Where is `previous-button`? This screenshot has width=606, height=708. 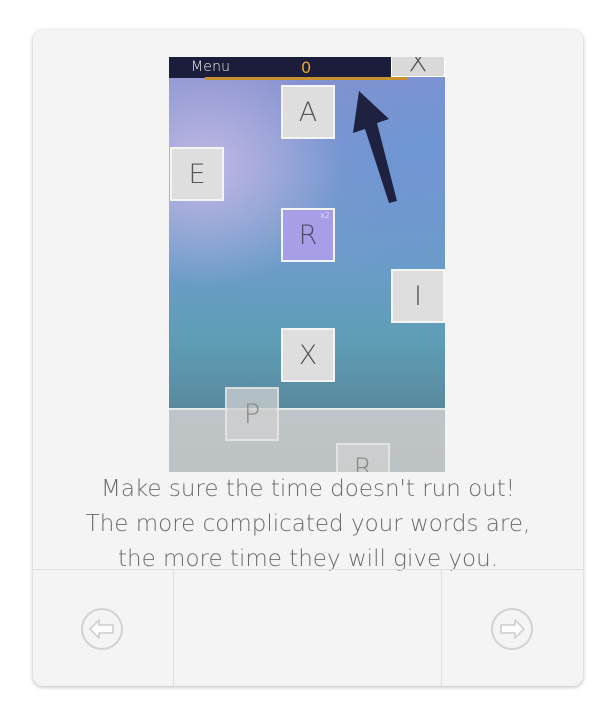 previous-button is located at coordinates (102, 629).